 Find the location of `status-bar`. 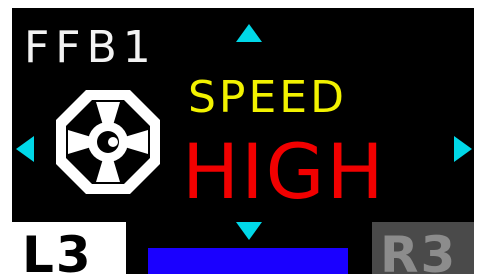

status-bar is located at coordinates (248, 261).